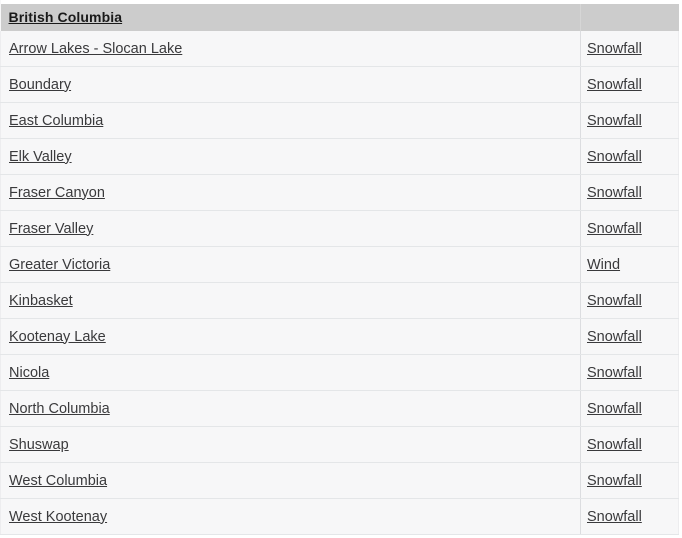  I want to click on table-row: West Columbia Snowfall, so click(339, 480).